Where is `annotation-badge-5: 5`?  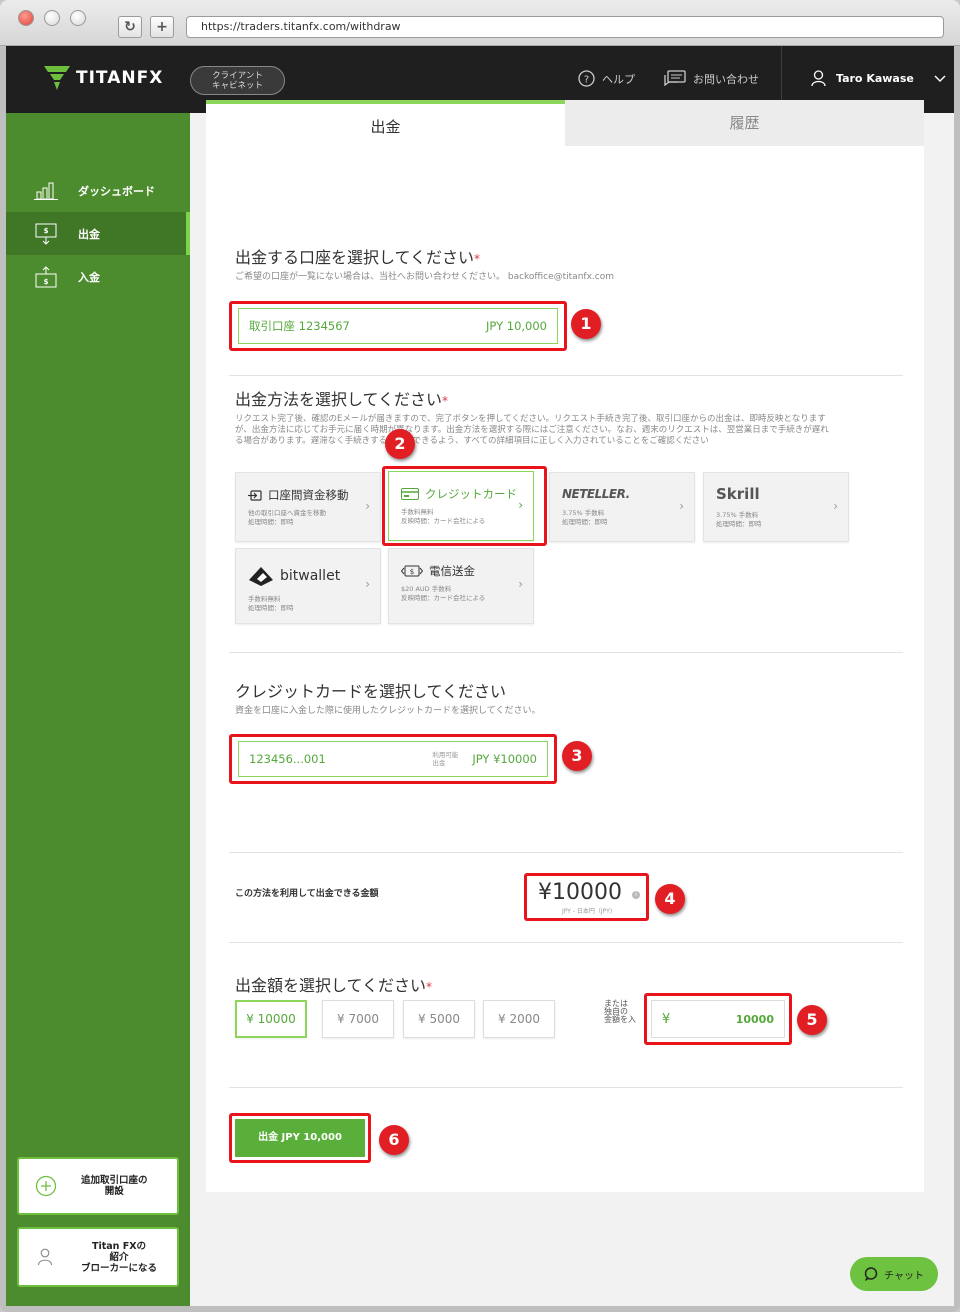
annotation-badge-5: 5 is located at coordinates (812, 1020).